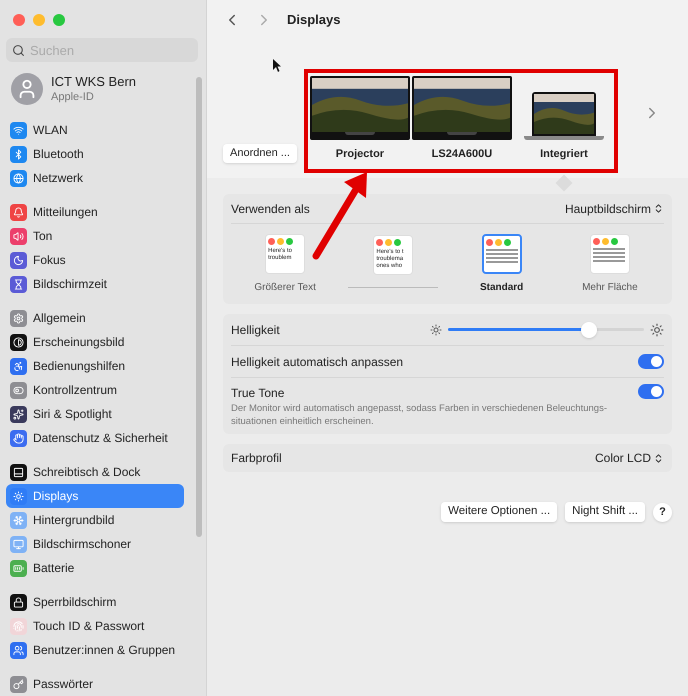 This screenshot has width=688, height=696. I want to click on use-as-dropdown: Hauptbildschirm, so click(614, 209).